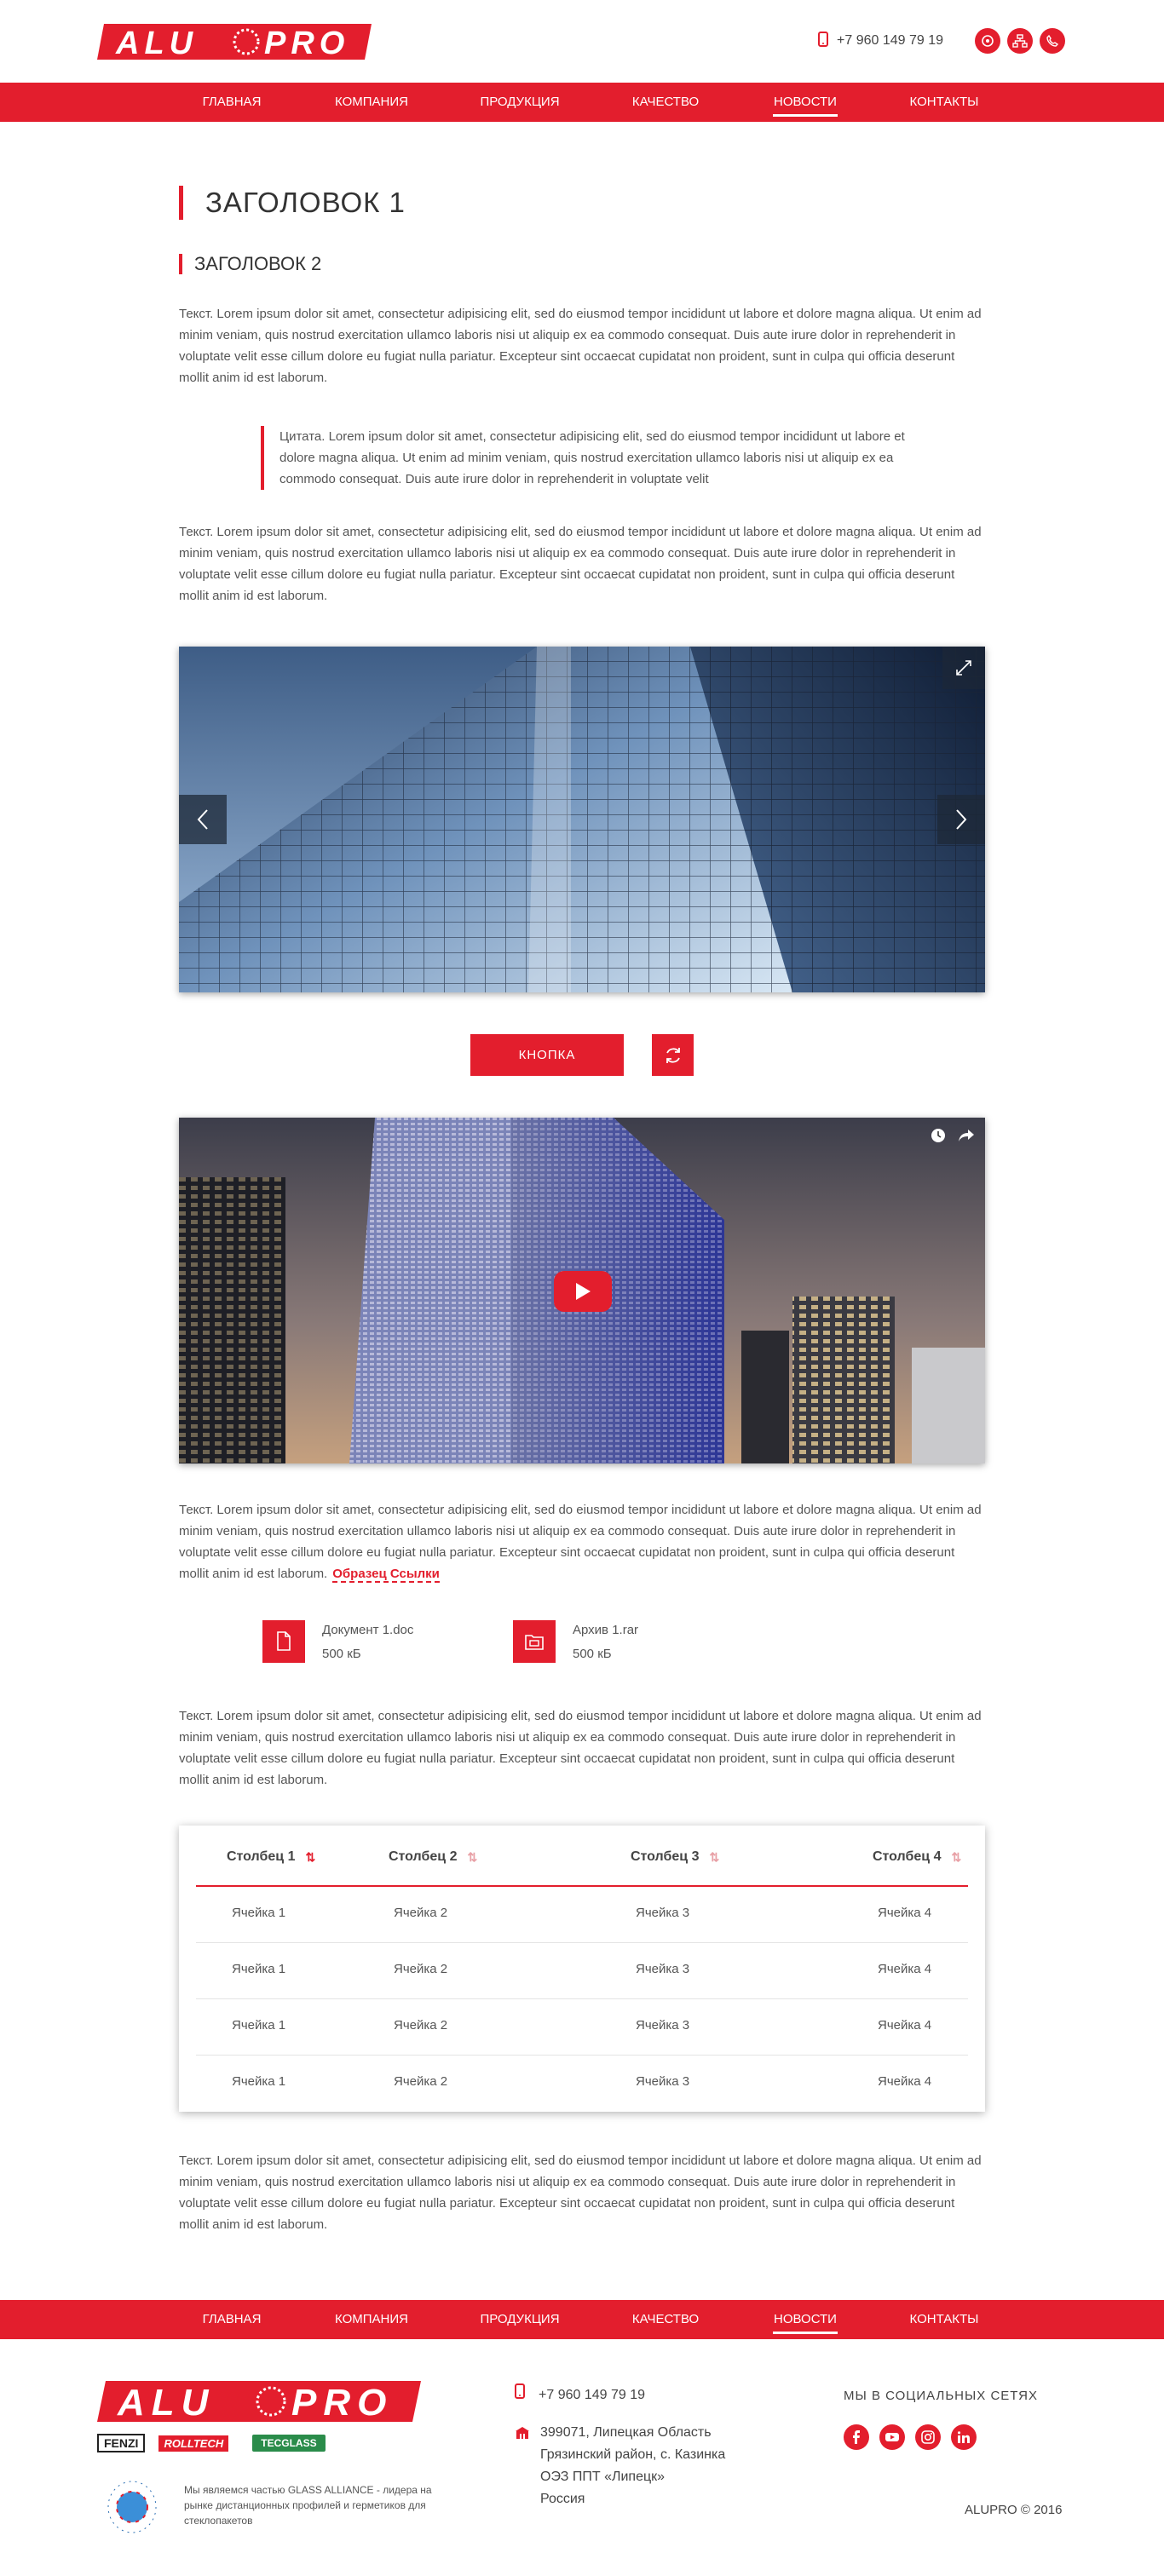 The width and height of the screenshot is (1164, 2576). Describe the element at coordinates (673, 1055) in the screenshot. I see `refresh-button` at that location.